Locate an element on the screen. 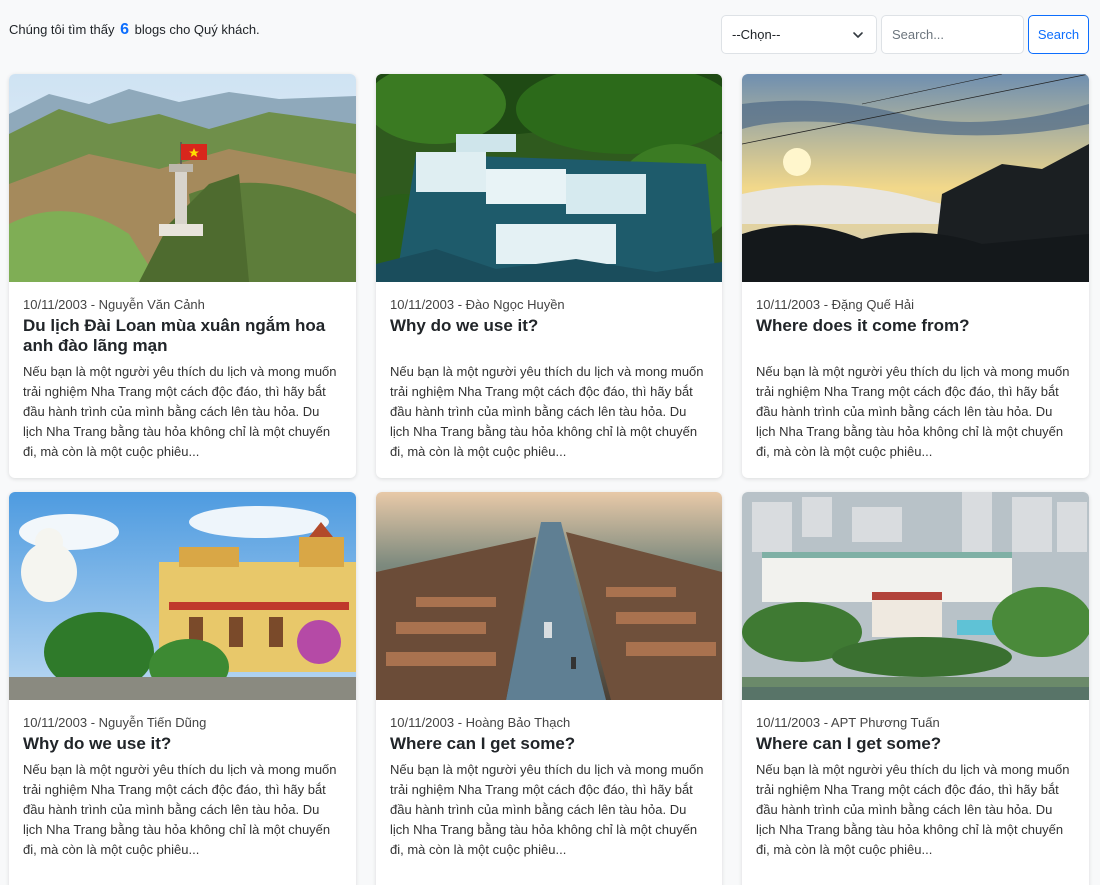 This screenshot has height=885, width=1100. mountain-flag-image is located at coordinates (182, 178).